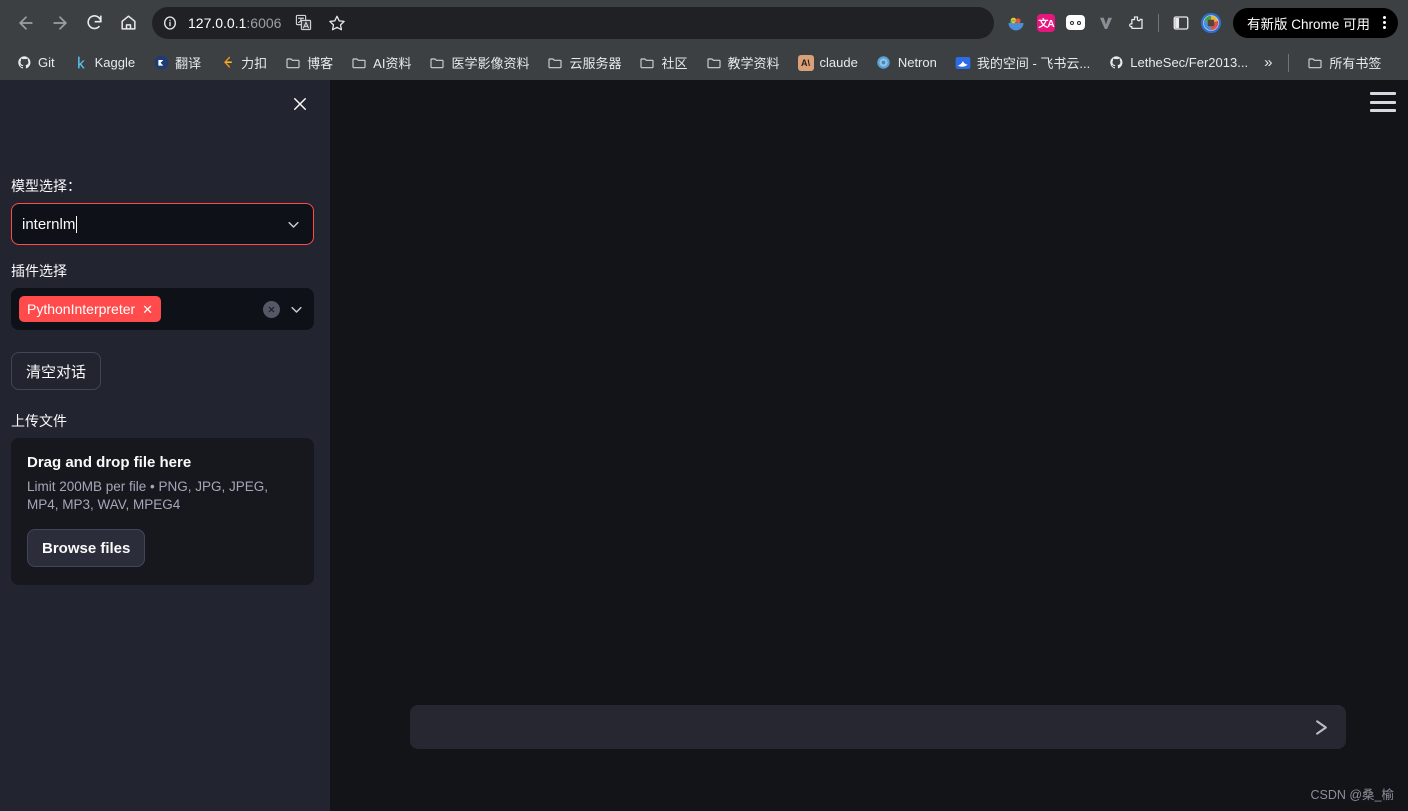  Describe the element at coordinates (320, 63) in the screenshot. I see `bookmark-label: 博客` at that location.